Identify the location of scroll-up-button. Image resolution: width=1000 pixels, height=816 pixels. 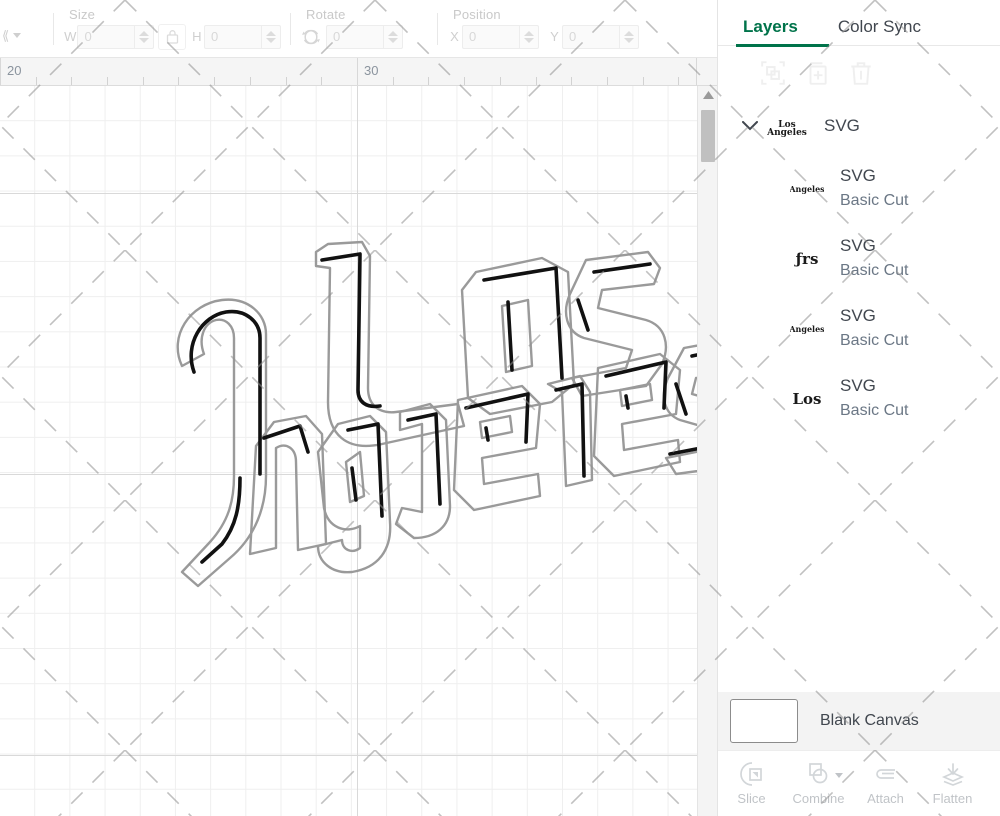
(708, 95).